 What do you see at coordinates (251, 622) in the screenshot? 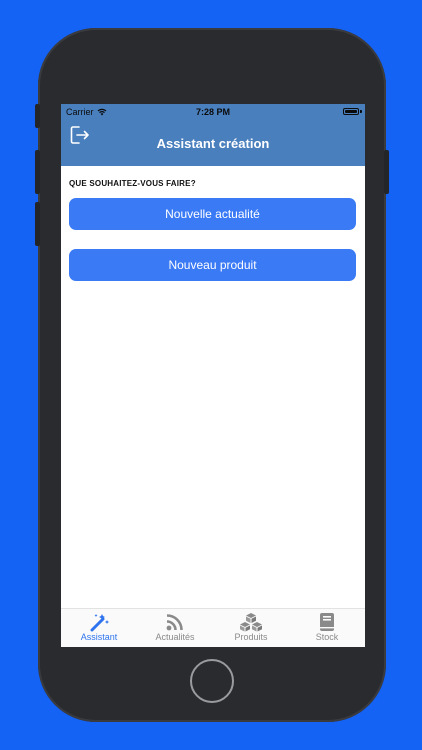
I see `boxes-icon` at bounding box center [251, 622].